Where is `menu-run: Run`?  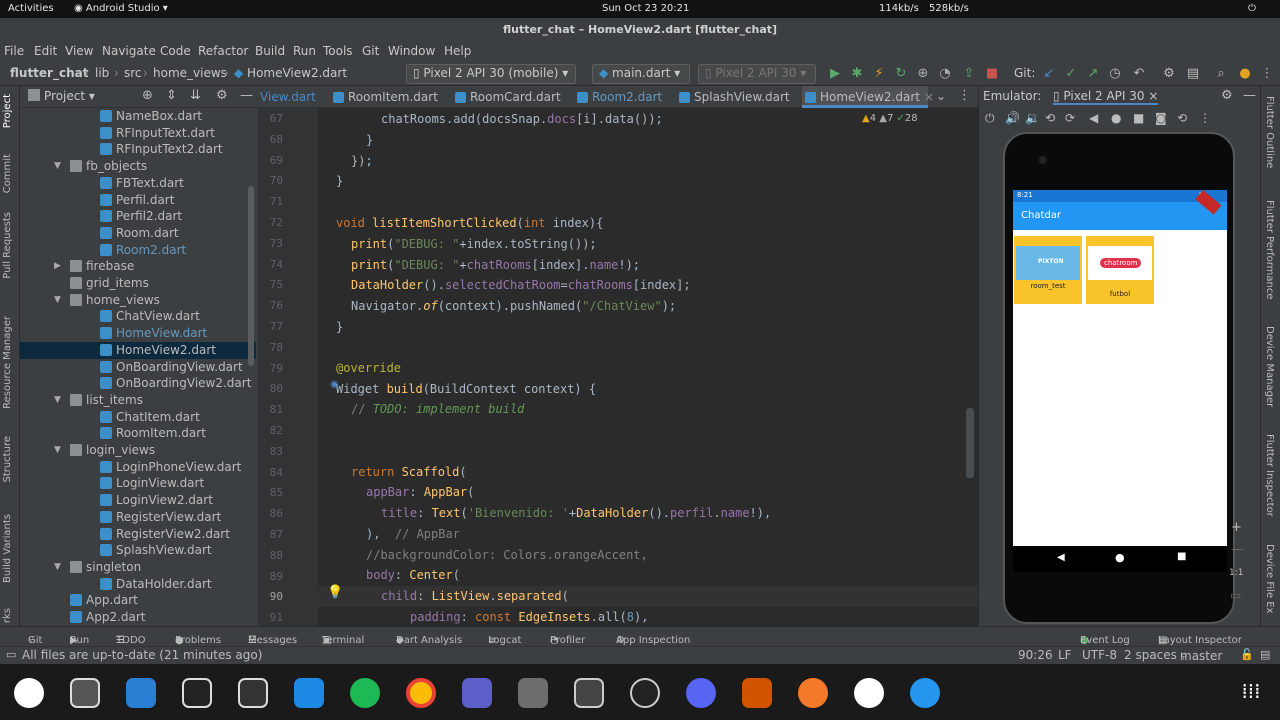 menu-run: Run is located at coordinates (304, 51).